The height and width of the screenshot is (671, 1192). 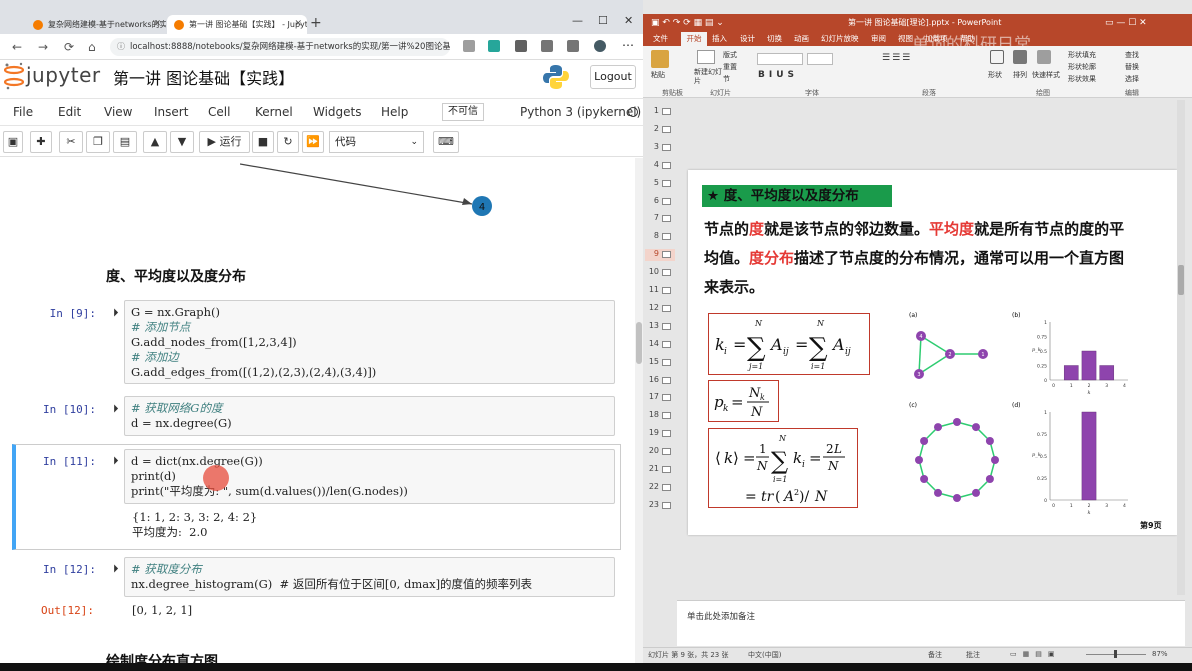 What do you see at coordinates (13, 142) in the screenshot?
I see `save-icon: ▣` at bounding box center [13, 142].